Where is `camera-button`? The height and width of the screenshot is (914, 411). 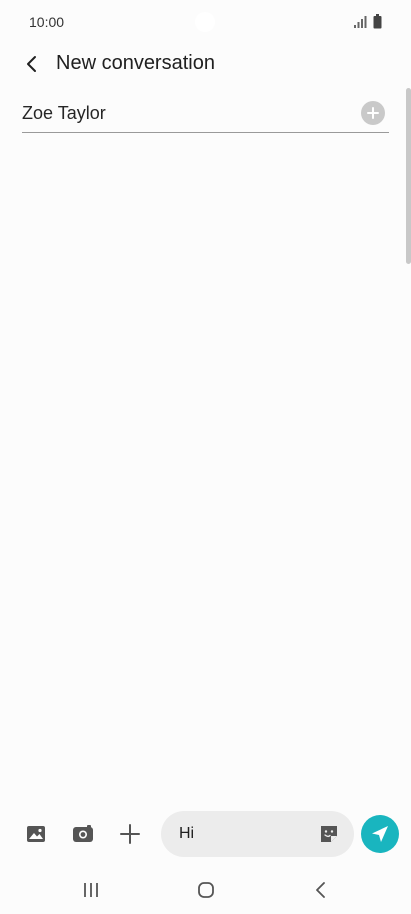 camera-button is located at coordinates (83, 834).